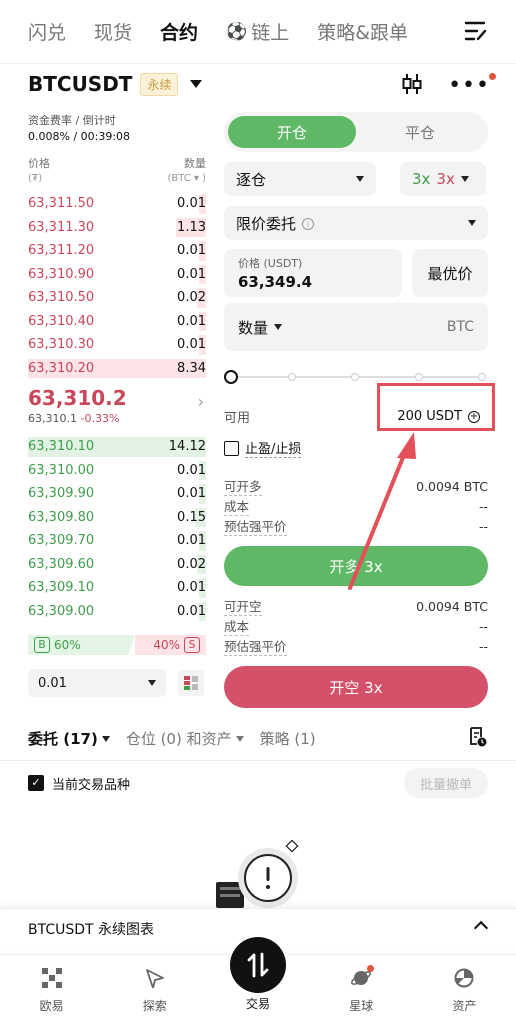 This screenshot has height=1029, width=516. I want to click on divider, so click(258, 760).